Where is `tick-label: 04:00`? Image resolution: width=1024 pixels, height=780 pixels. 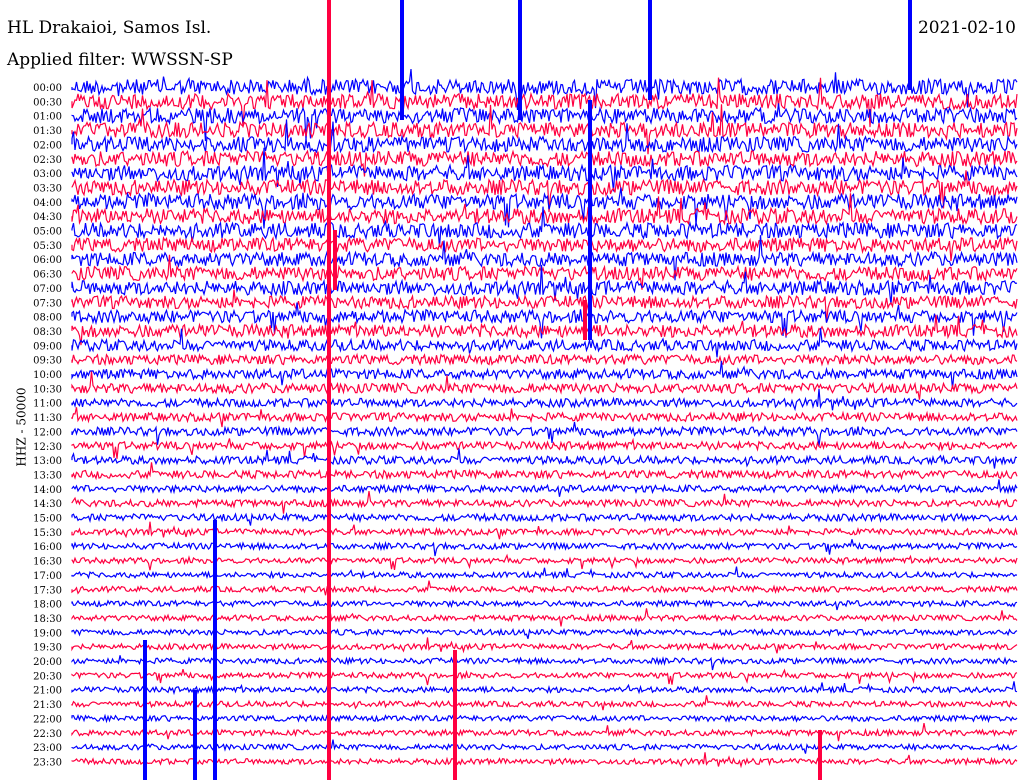
tick-label: 04:00 is located at coordinates (47, 203).